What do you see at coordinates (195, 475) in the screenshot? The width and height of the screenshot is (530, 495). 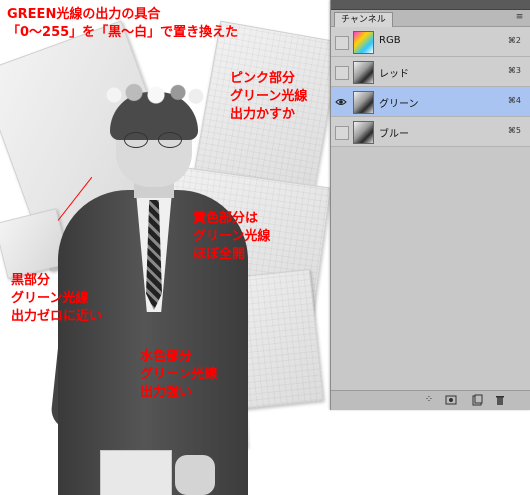 I see `person-hand` at bounding box center [195, 475].